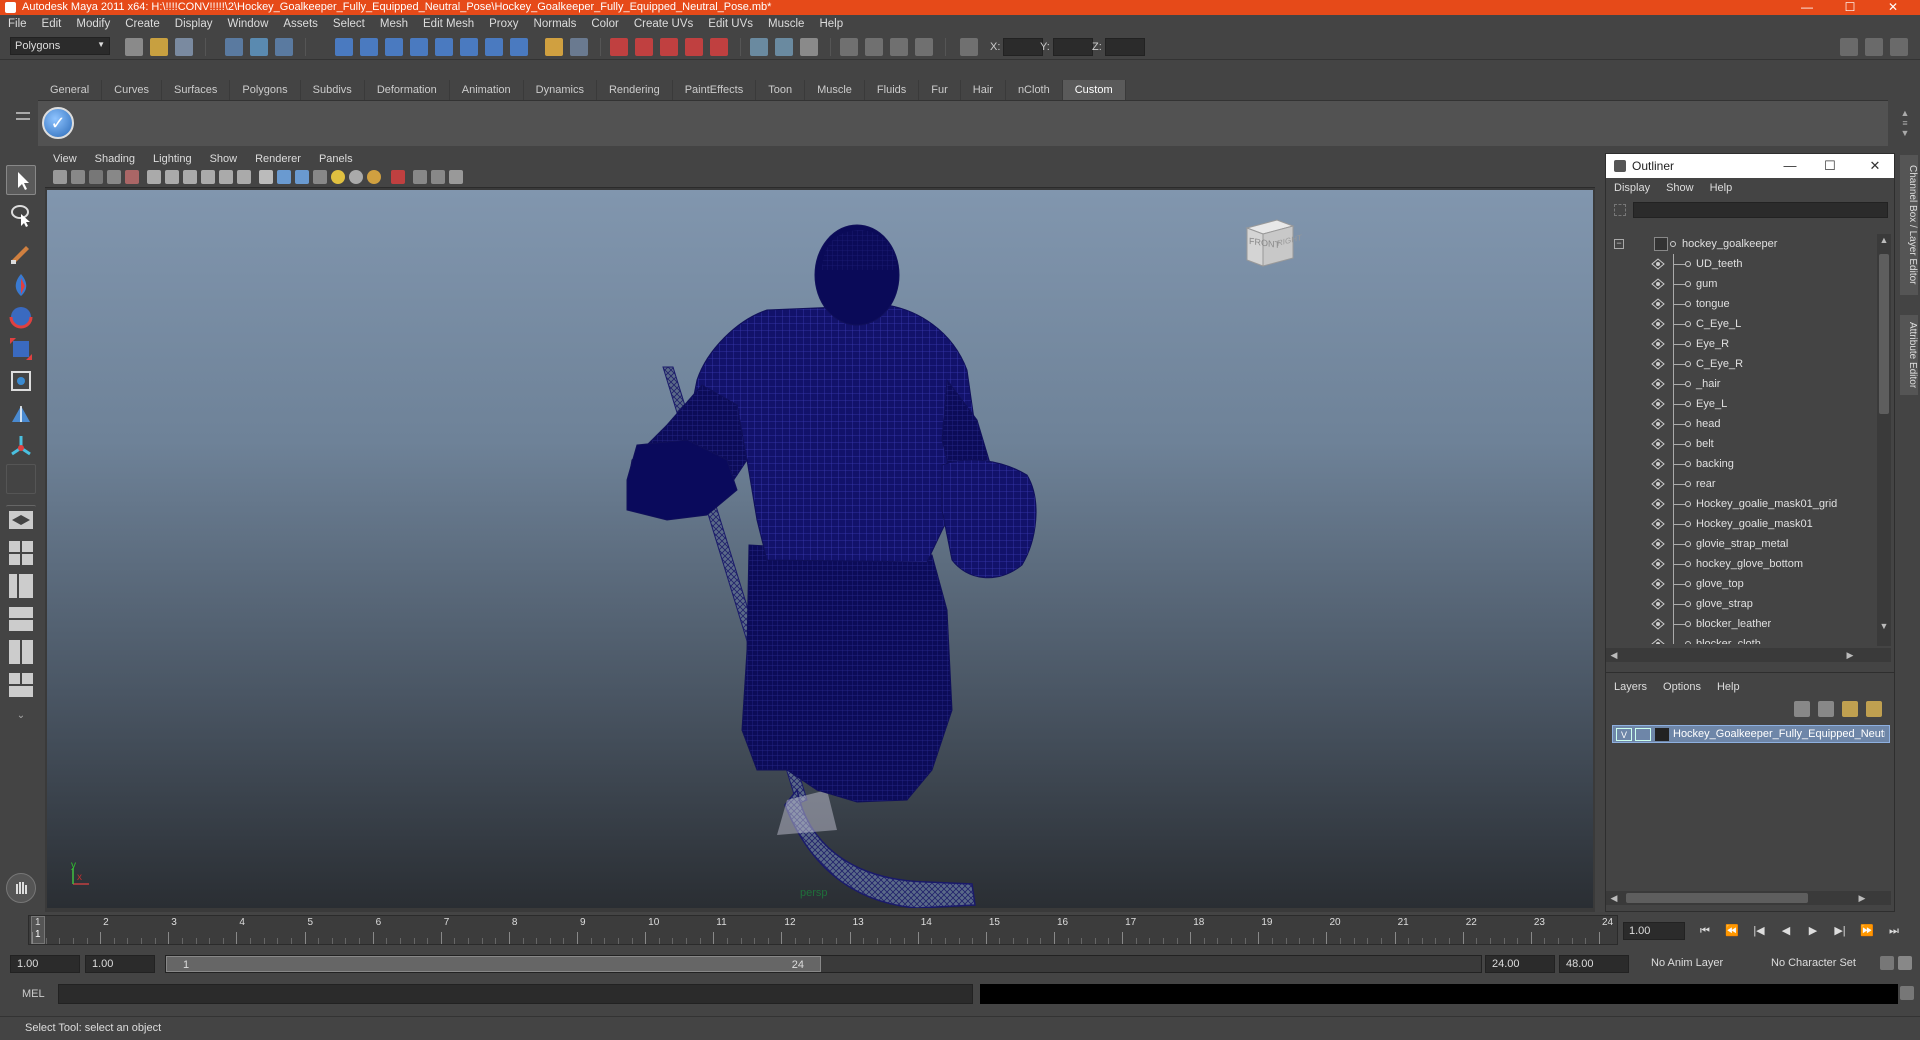  What do you see at coordinates (448, 24) in the screenshot?
I see `menu-edit-mesh: Edit Mesh` at bounding box center [448, 24].